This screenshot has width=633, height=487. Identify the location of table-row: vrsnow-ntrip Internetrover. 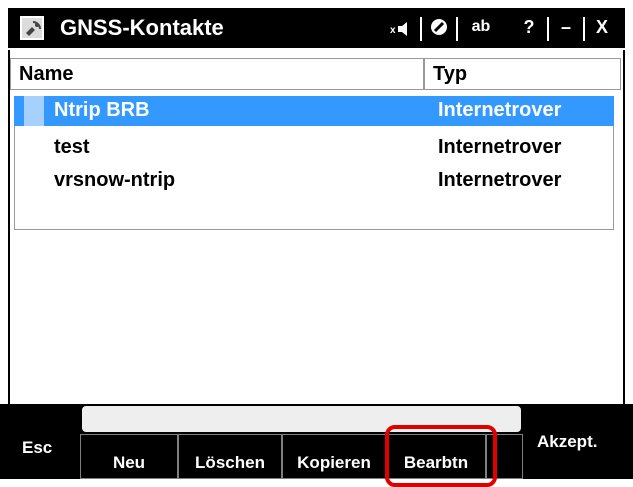
(314, 181).